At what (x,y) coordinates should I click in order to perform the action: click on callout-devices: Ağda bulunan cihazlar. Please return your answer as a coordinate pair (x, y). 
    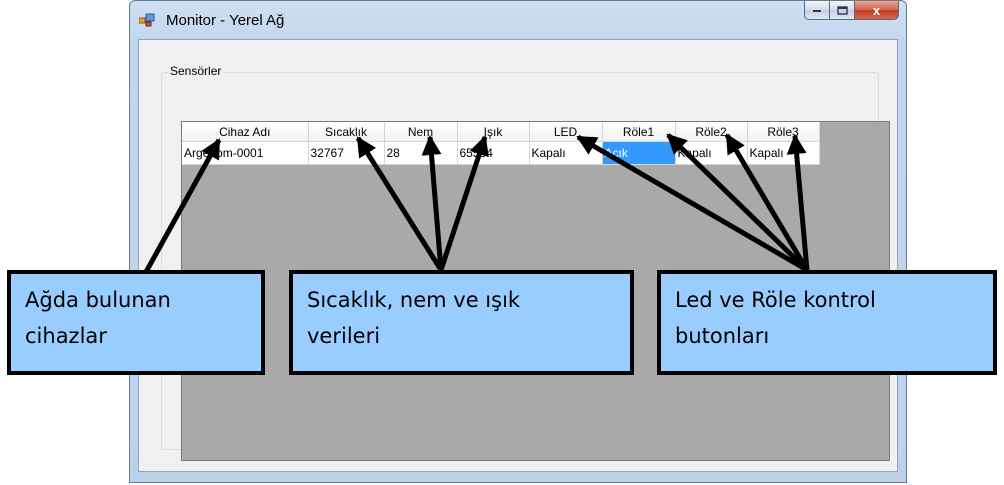
    Looking at the image, I should click on (136, 322).